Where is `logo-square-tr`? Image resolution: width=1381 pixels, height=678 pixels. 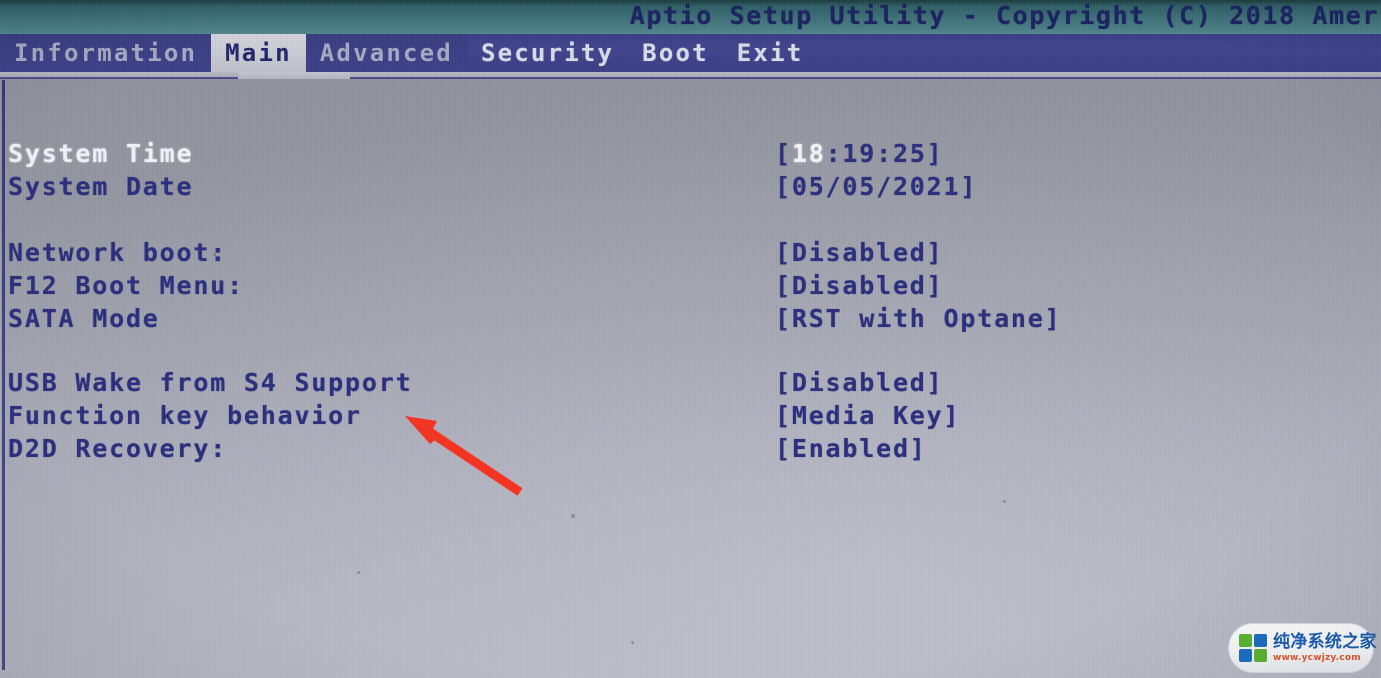 logo-square-tr is located at coordinates (1260, 640).